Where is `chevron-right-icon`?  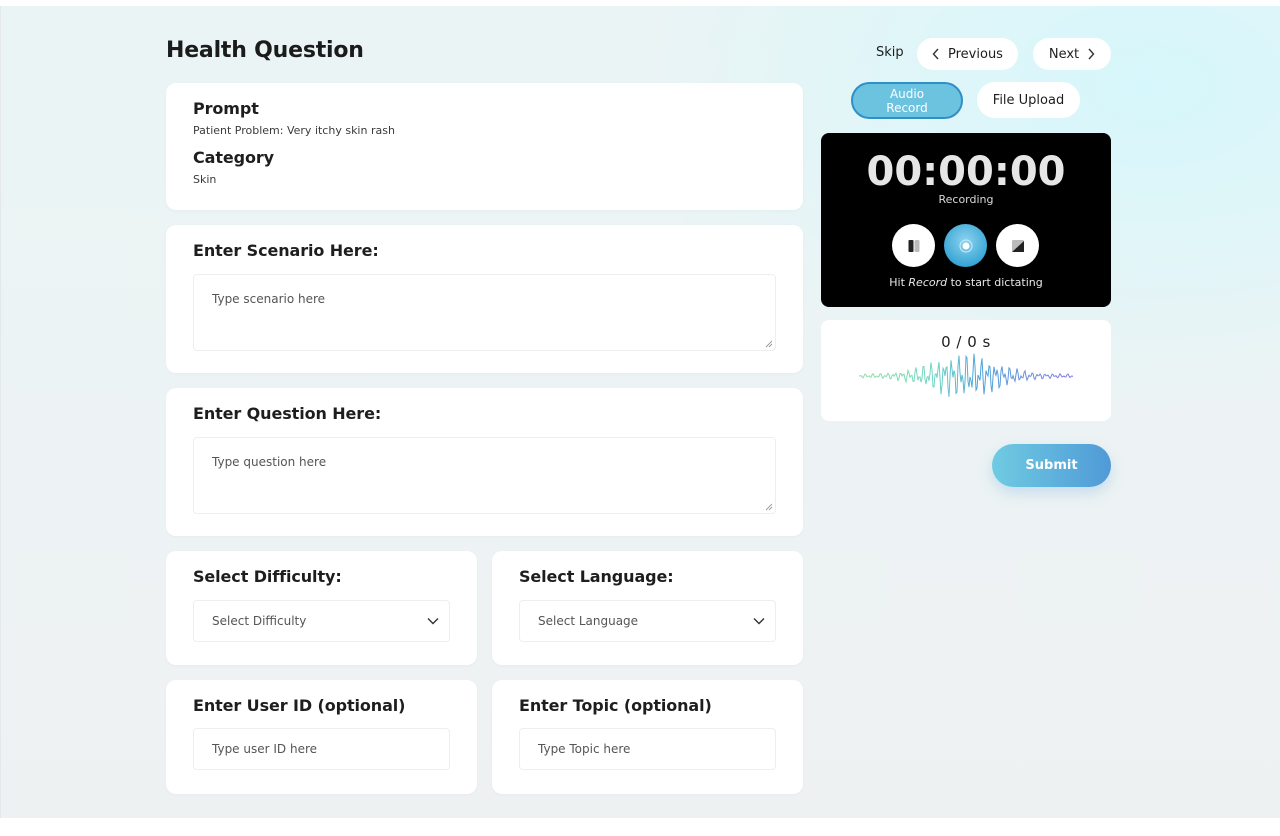
chevron-right-icon is located at coordinates (1091, 54).